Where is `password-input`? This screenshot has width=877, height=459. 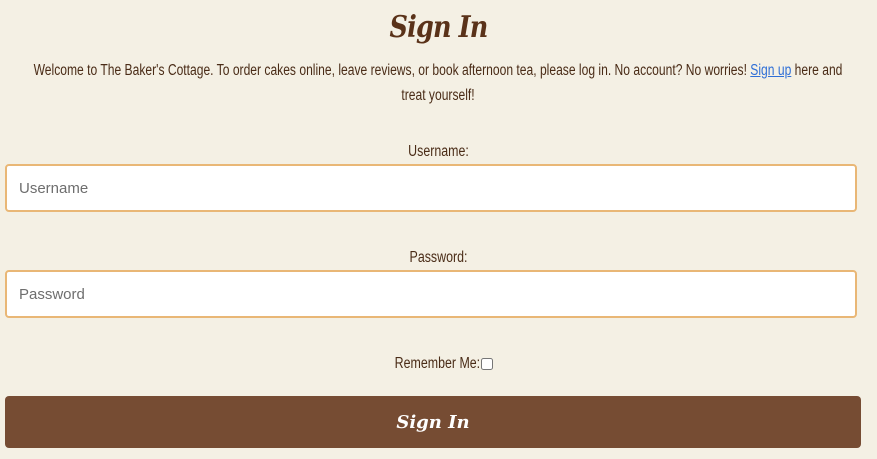 password-input is located at coordinates (431, 294).